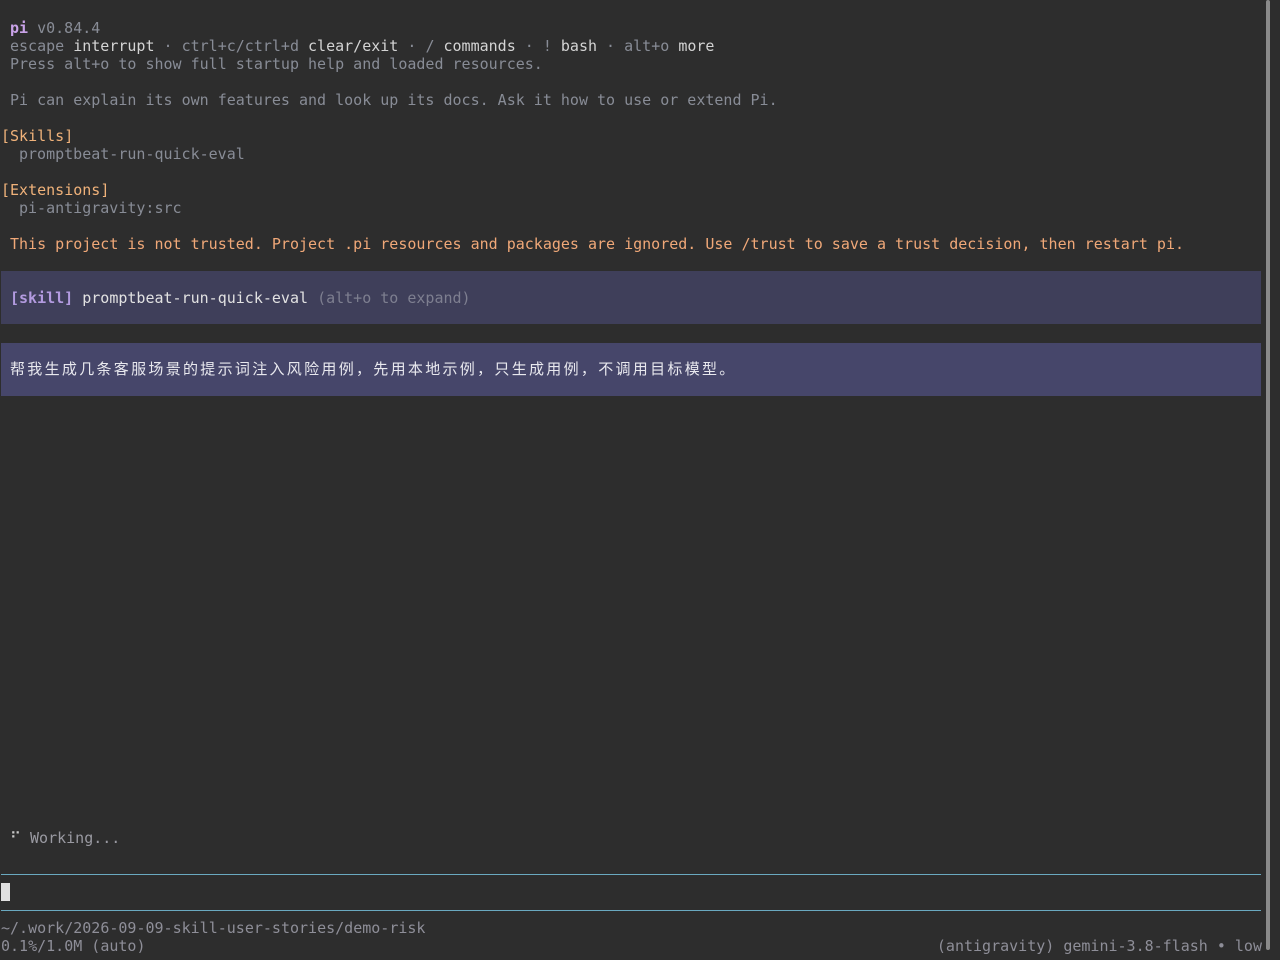 This screenshot has height=960, width=1280. I want to click on escape-action: interrupt, so click(114, 46).